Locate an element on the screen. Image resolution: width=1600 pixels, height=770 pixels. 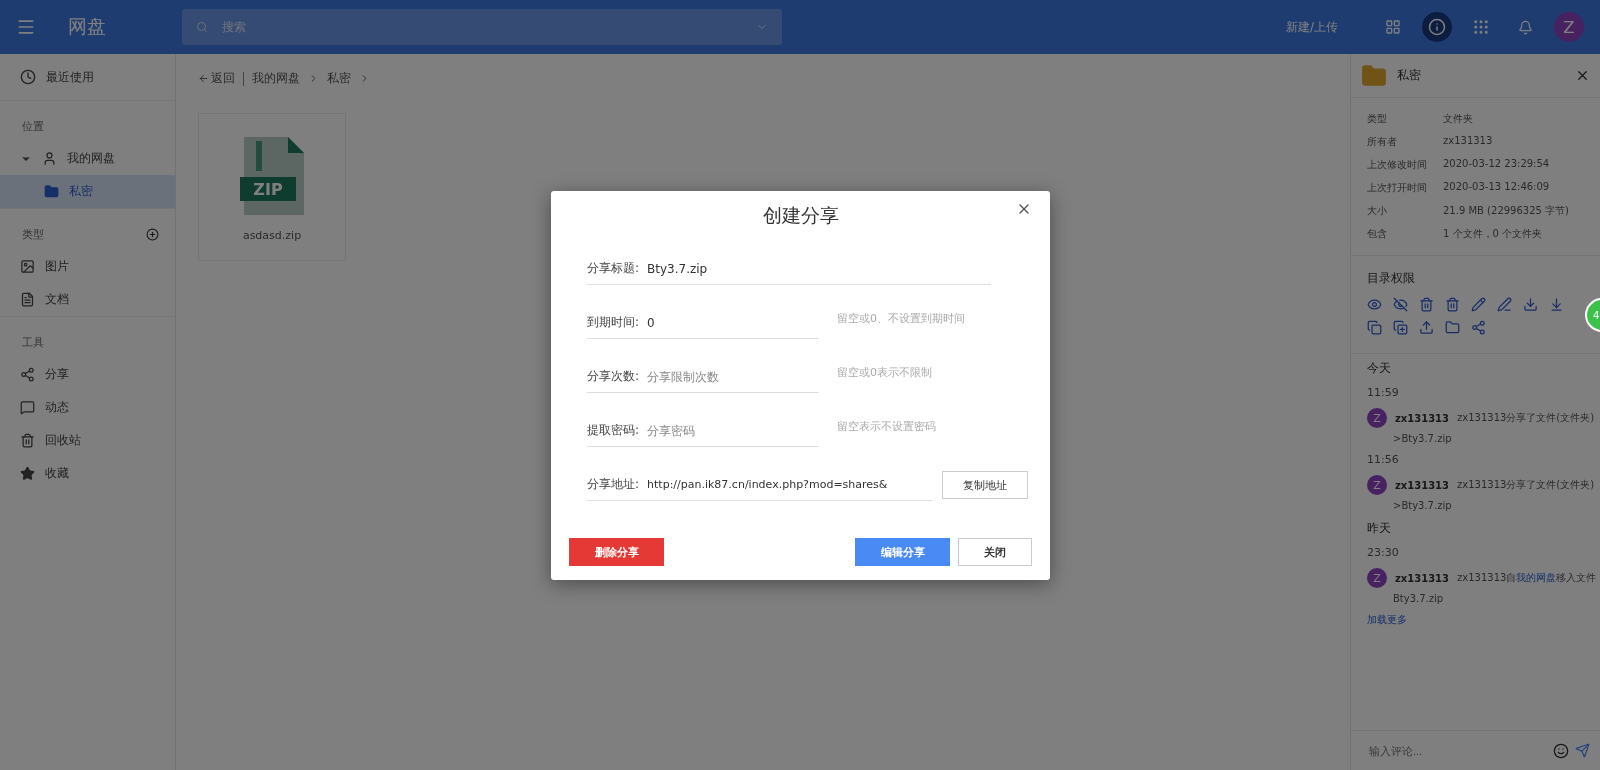
upload-icon is located at coordinates (1426, 327).